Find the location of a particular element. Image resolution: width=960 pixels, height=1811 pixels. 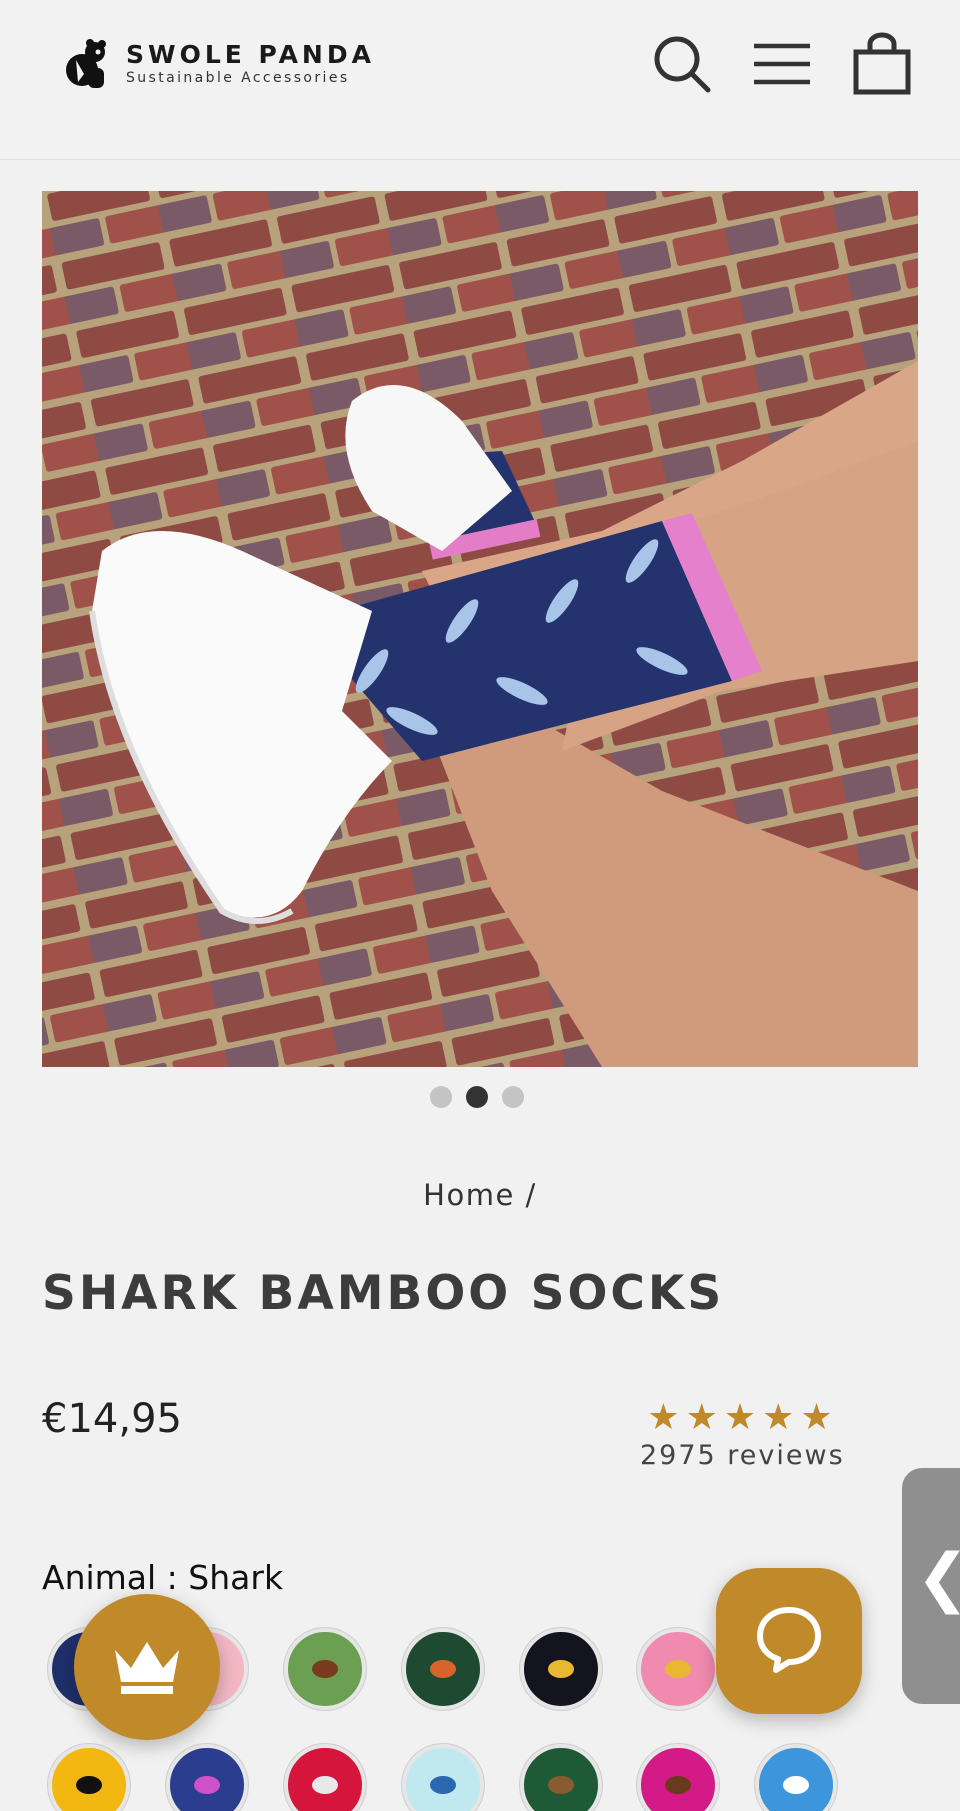

swatch-badger is located at coordinates (325, 1777).